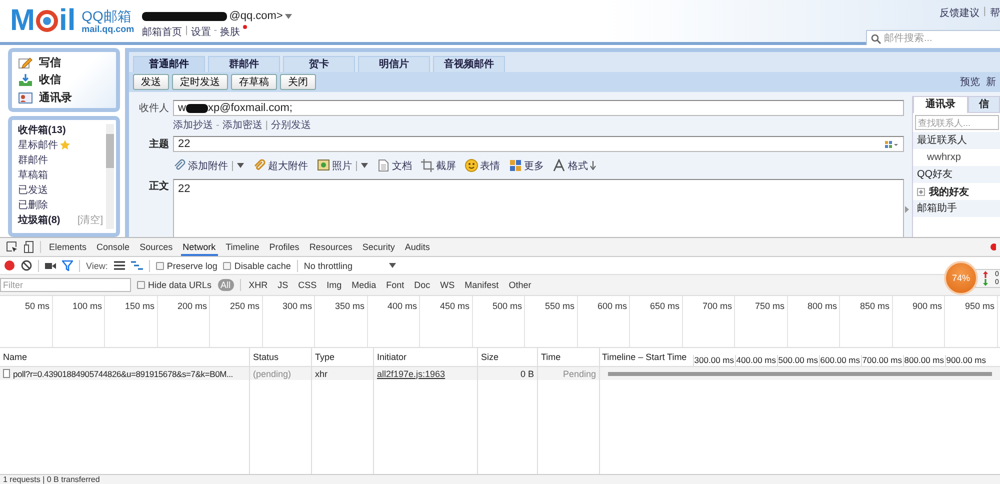 The width and height of the screenshot is (1000, 484). What do you see at coordinates (174, 285) in the screenshot?
I see `checkbox: Hide data URLs` at bounding box center [174, 285].